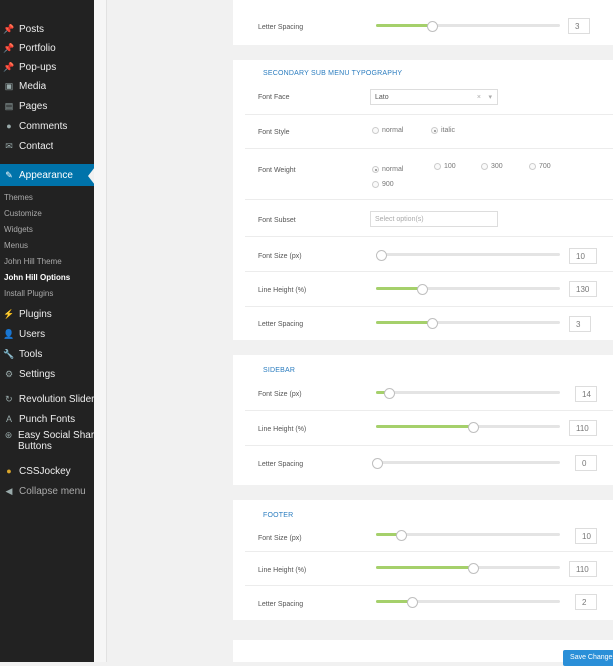 The height and width of the screenshot is (666, 613). Describe the element at coordinates (23, 214) in the screenshot. I see `submenu-customize: Customize` at that location.